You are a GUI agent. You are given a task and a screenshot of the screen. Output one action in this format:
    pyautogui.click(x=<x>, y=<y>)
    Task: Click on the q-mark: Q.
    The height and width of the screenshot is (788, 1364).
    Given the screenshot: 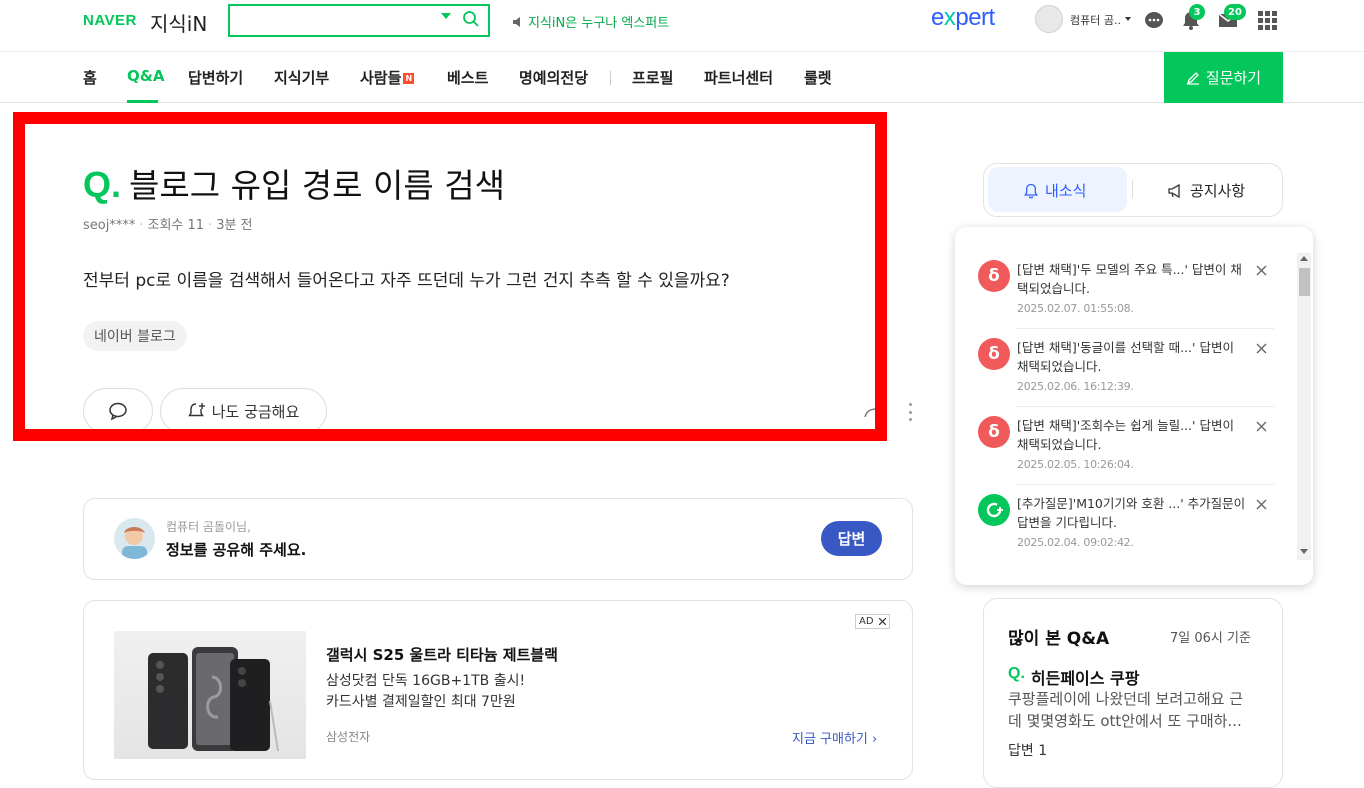 What is the action you would take?
    pyautogui.click(x=1016, y=673)
    